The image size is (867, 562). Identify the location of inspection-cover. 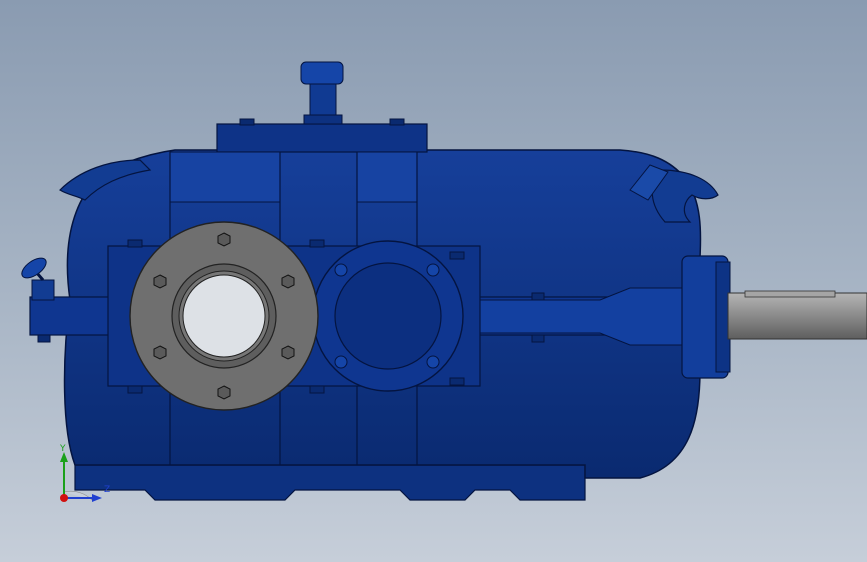
(322, 138).